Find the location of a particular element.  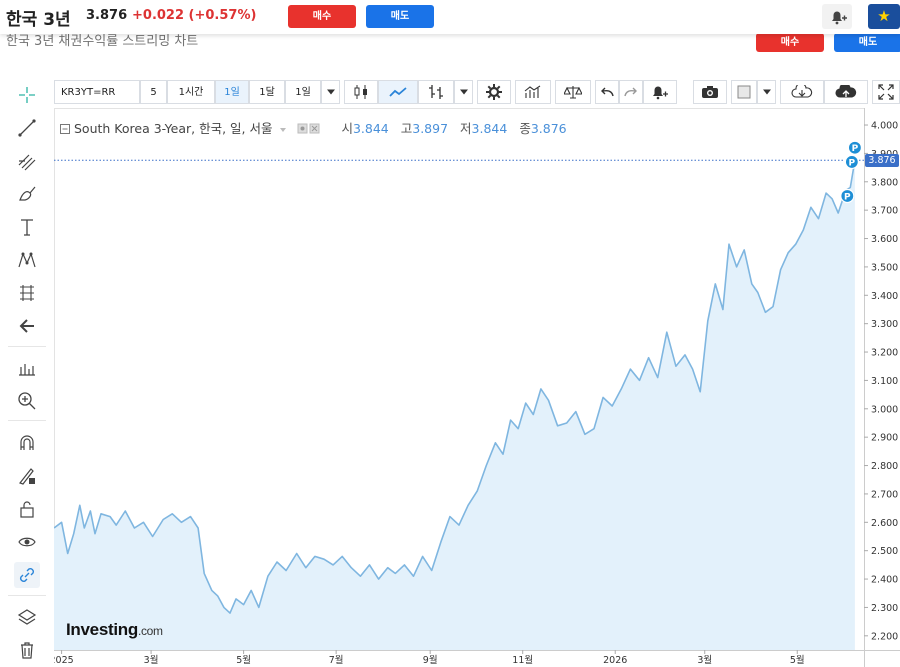

y-tick-label: 2.600 is located at coordinates (884, 523).